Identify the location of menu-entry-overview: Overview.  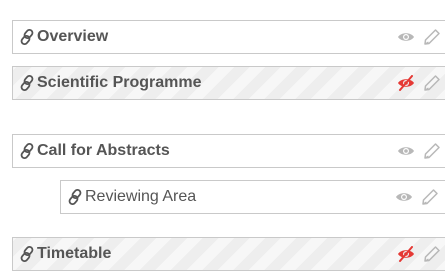
(228, 37).